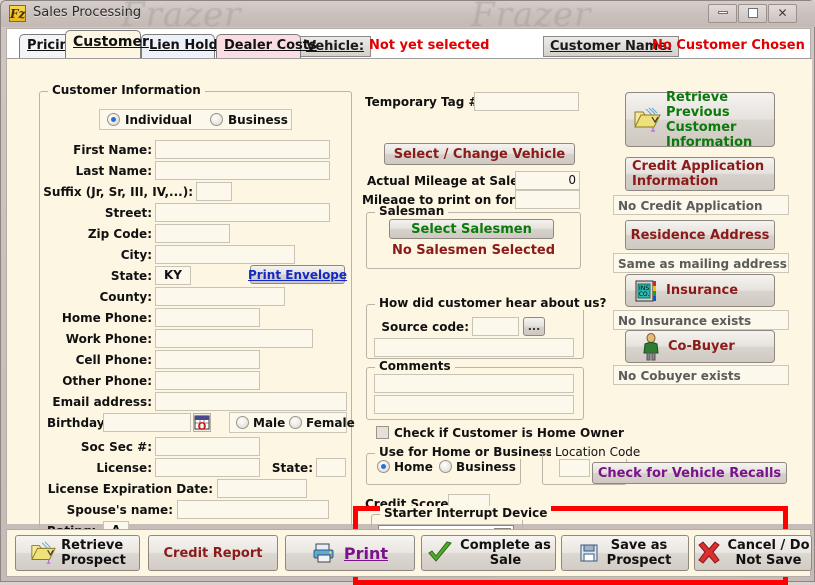  What do you see at coordinates (17, 13) in the screenshot?
I see `app-icon: Fz` at bounding box center [17, 13].